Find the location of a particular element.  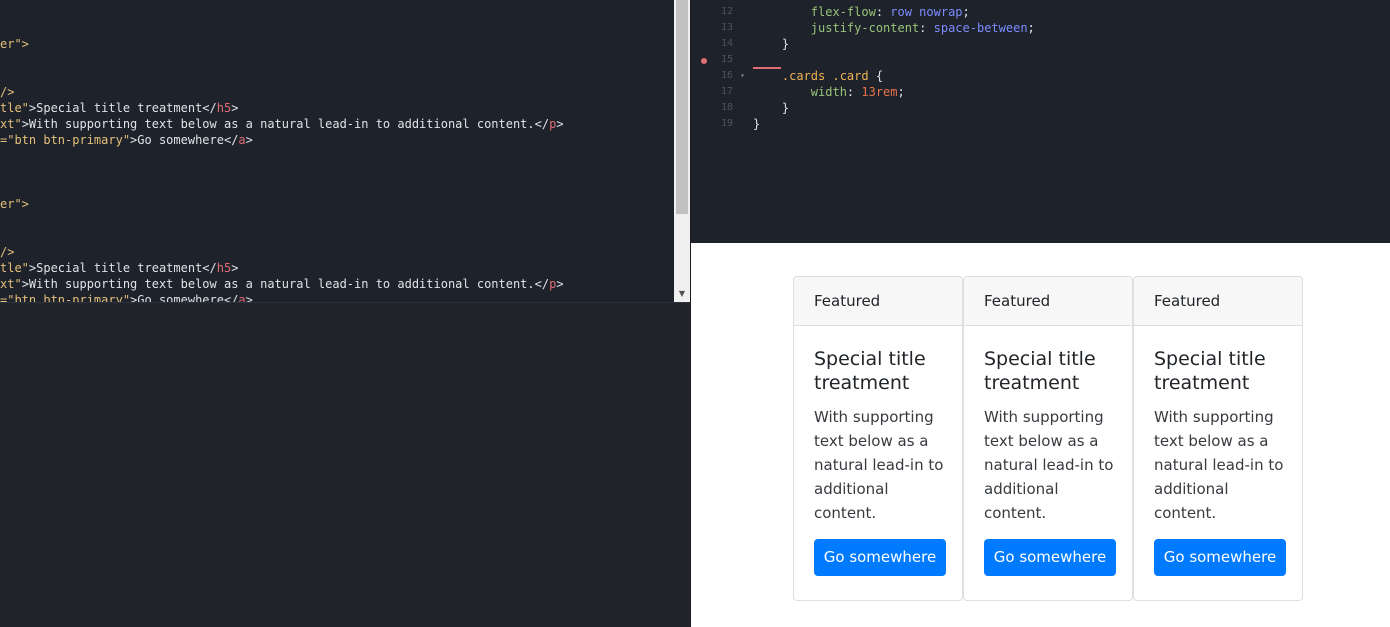

html-editor-scrollbar: ▼ is located at coordinates (682, 151).